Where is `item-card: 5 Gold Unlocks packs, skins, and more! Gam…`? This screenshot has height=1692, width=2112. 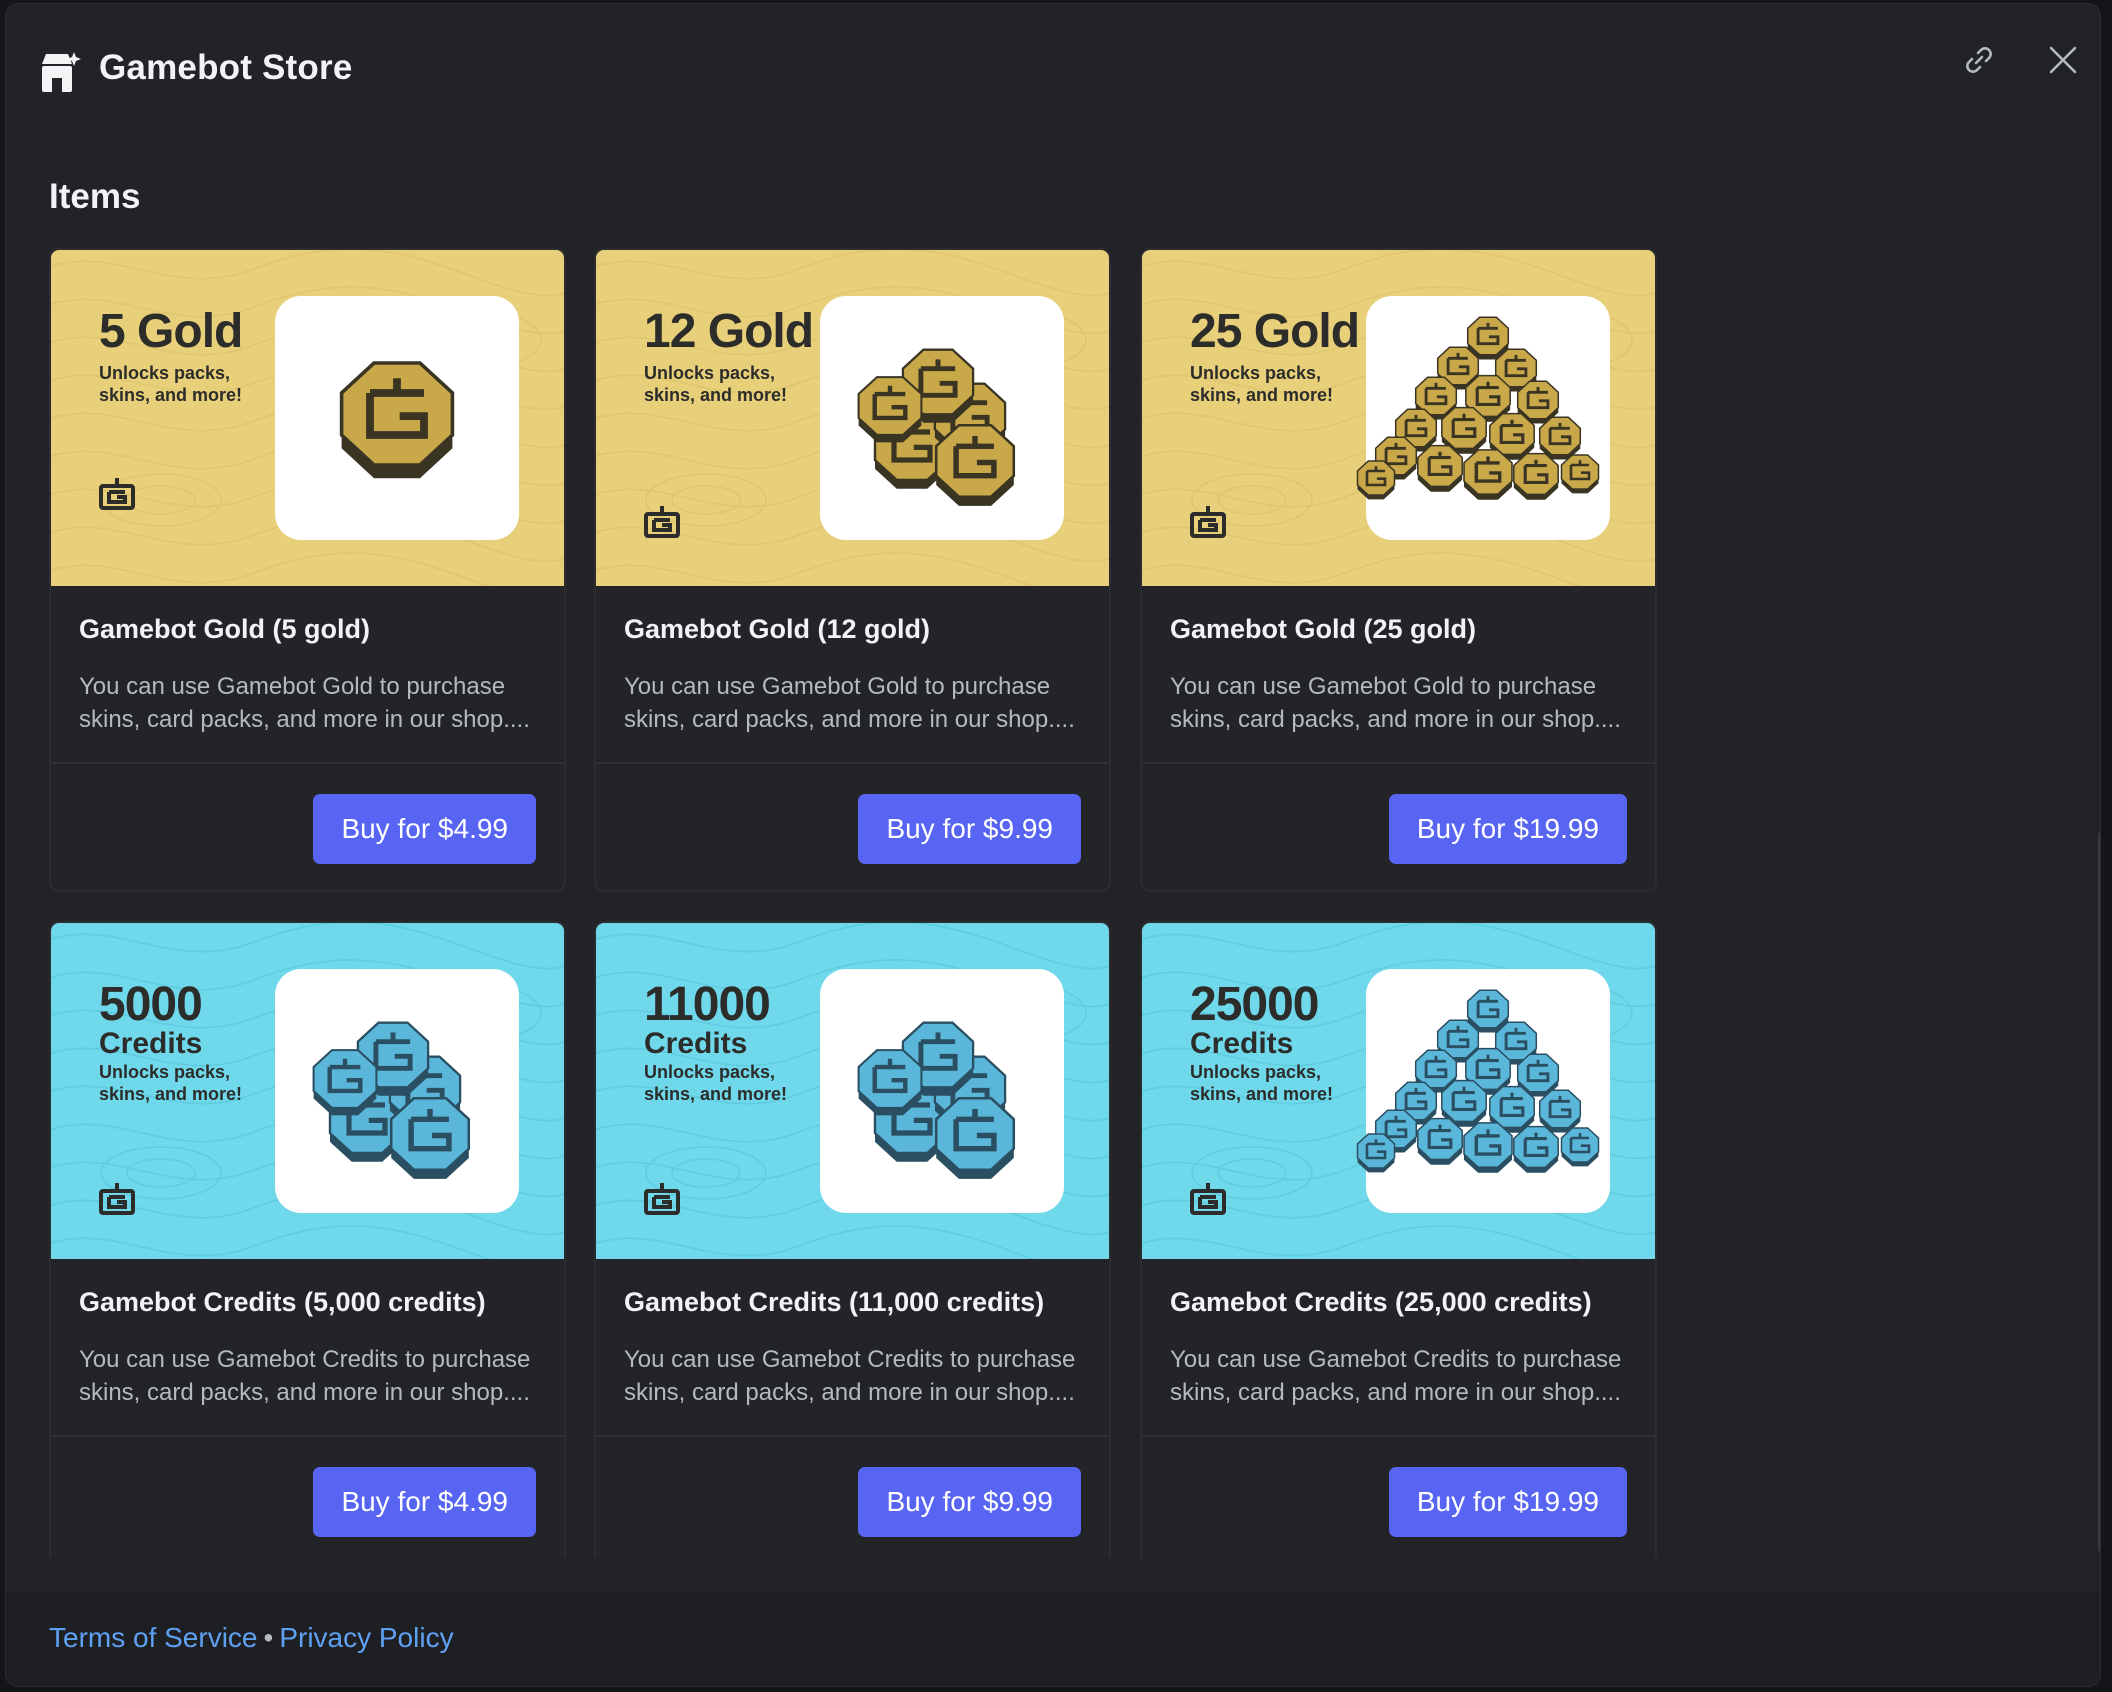 item-card: 5 Gold Unlocks packs, skins, and more! Gam… is located at coordinates (307, 570).